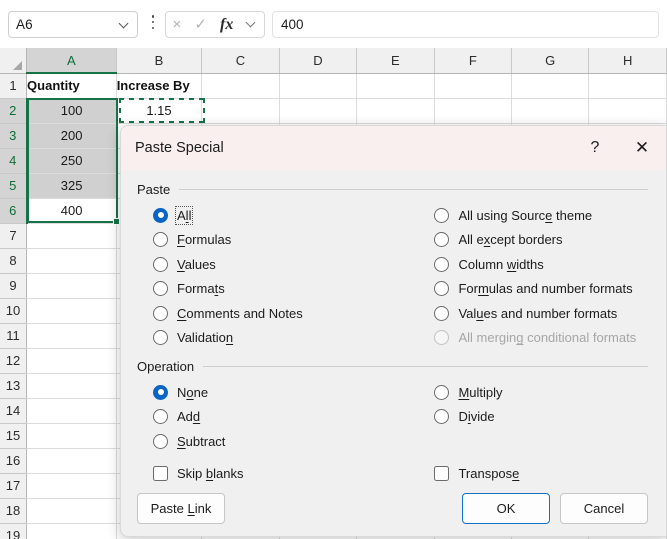 The image size is (667, 539). Describe the element at coordinates (595, 148) in the screenshot. I see `help-icon: ?` at that location.